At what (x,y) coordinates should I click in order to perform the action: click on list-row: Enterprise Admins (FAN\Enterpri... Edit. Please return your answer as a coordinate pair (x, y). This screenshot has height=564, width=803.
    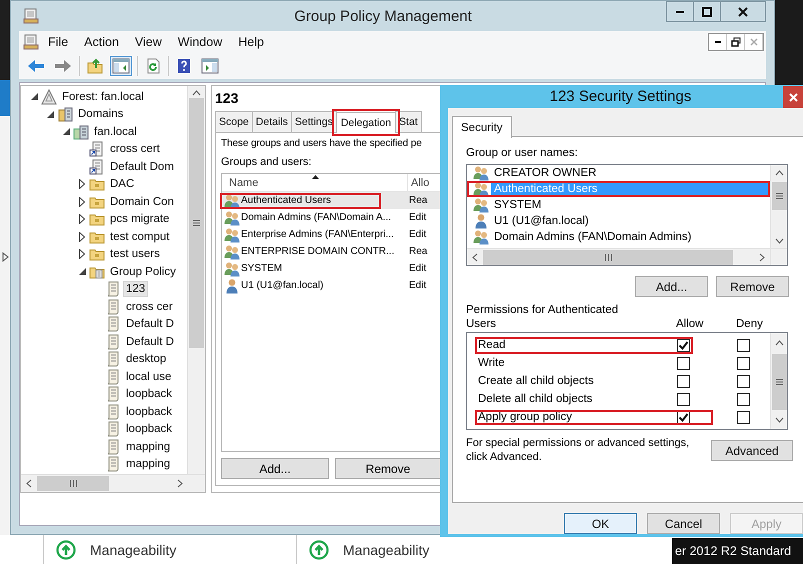
    Looking at the image, I should click on (331, 234).